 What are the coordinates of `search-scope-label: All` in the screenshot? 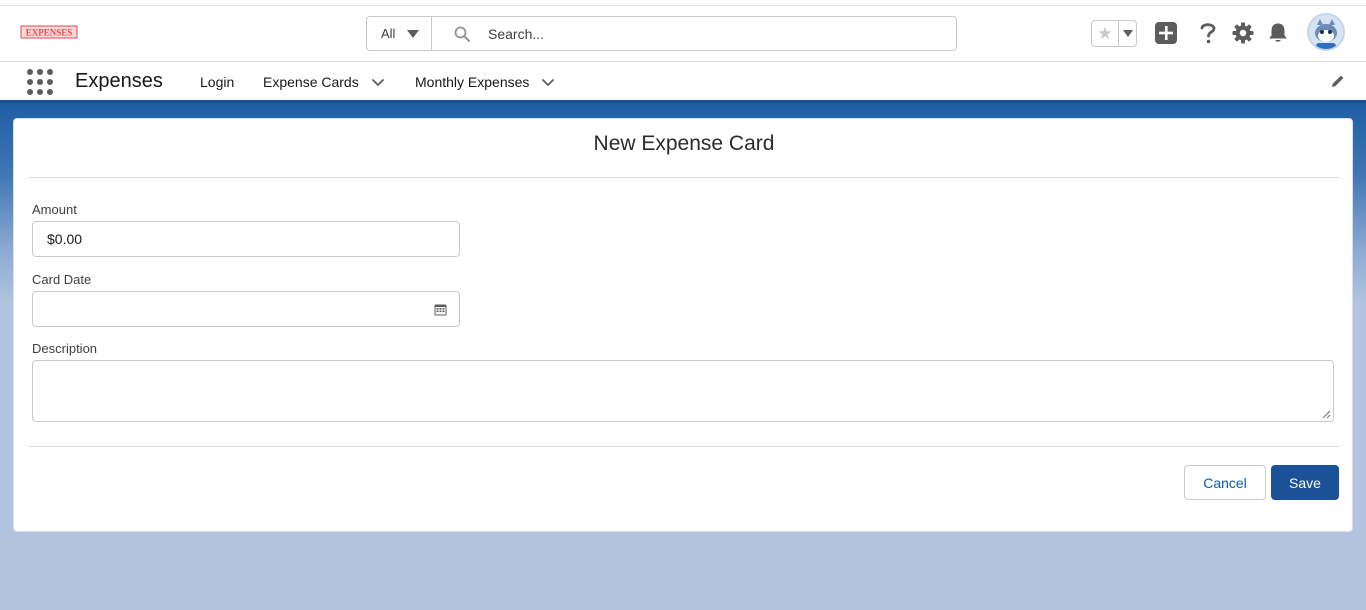 It's located at (388, 33).